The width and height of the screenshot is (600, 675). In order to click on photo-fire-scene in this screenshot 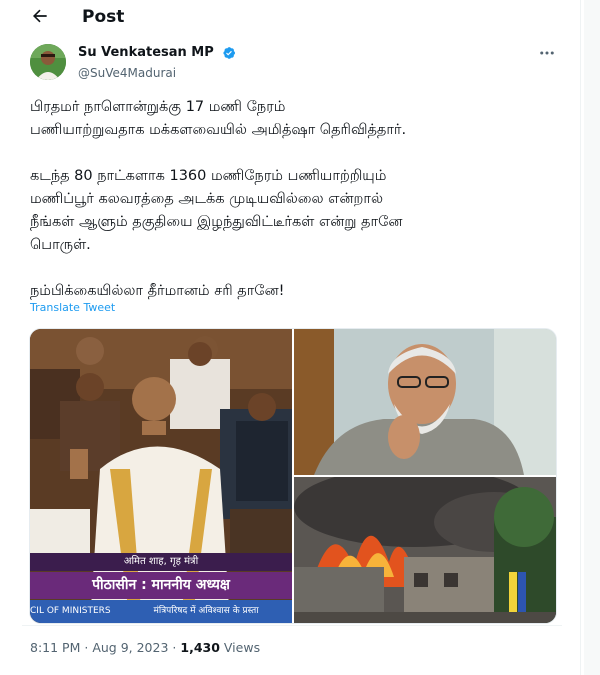, I will do `click(425, 545)`.